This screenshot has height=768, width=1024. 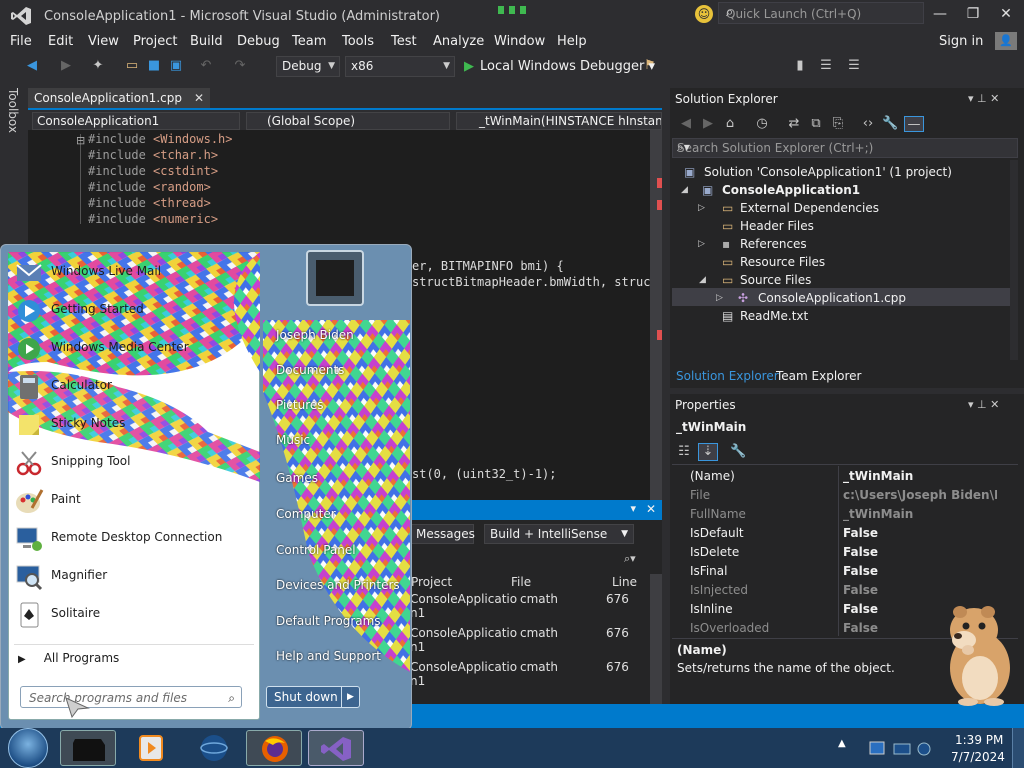 I want to click on panel-options-icon: ▾ ⊥ ✕, so click(x=983, y=98).